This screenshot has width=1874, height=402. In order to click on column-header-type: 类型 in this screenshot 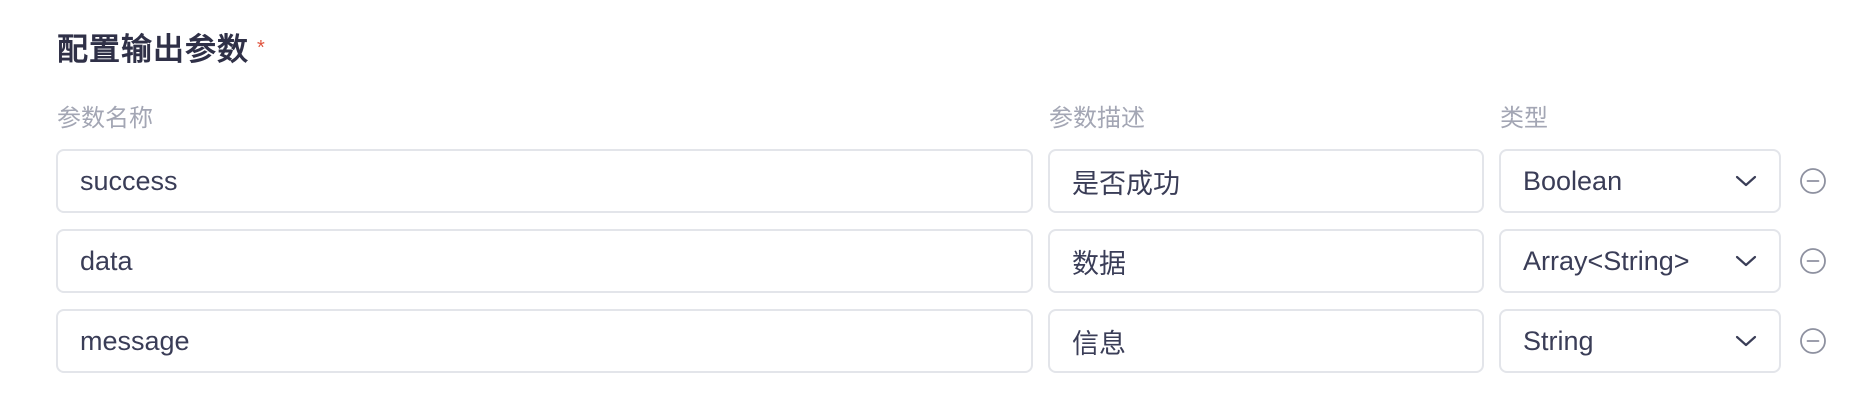, I will do `click(1524, 118)`.